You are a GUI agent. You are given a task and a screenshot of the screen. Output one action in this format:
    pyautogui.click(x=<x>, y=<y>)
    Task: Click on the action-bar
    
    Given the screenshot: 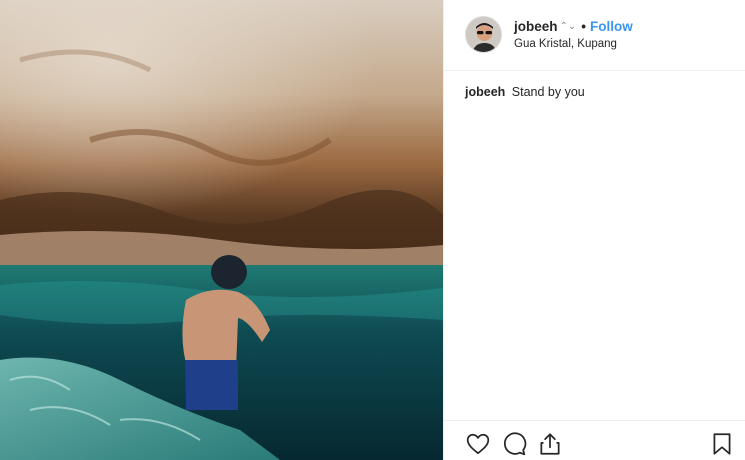 What is the action you would take?
    pyautogui.click(x=594, y=440)
    